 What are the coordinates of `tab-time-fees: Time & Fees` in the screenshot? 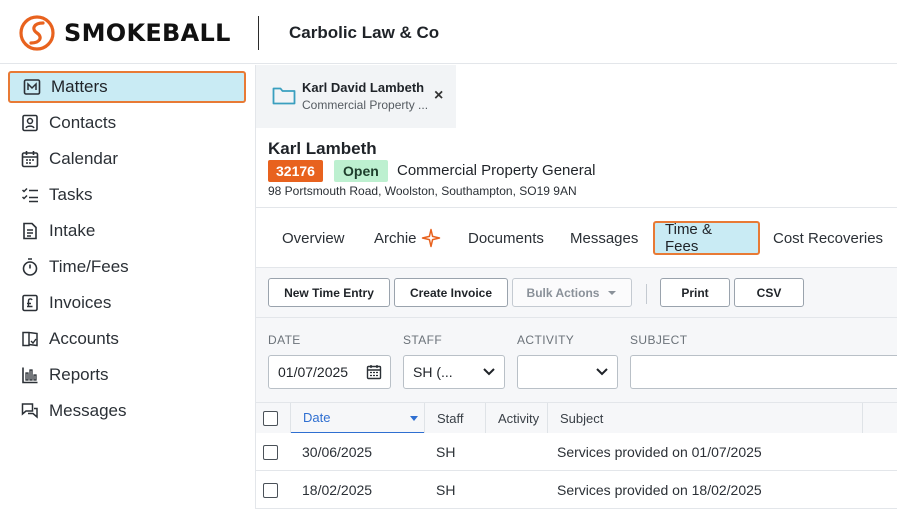 It's located at (706, 238).